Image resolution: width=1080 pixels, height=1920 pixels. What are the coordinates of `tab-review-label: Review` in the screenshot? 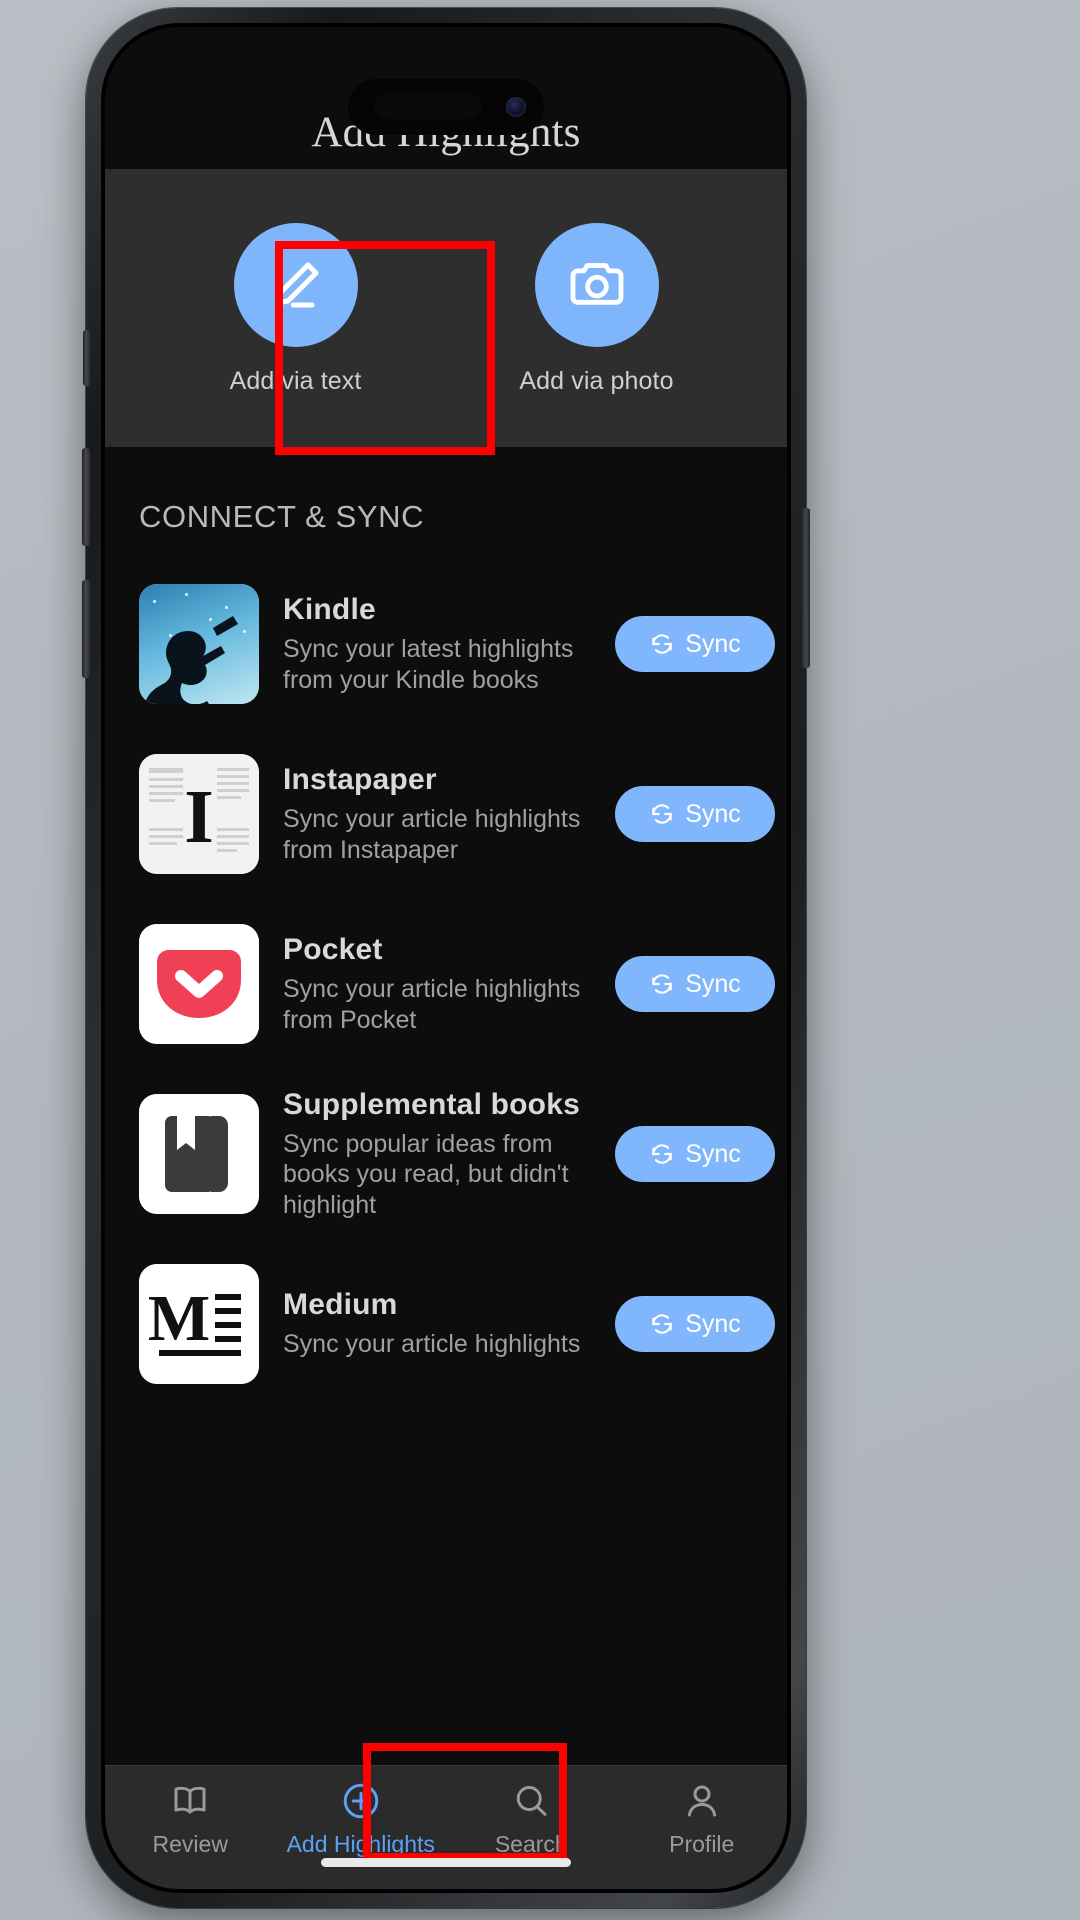 It's located at (190, 1844).